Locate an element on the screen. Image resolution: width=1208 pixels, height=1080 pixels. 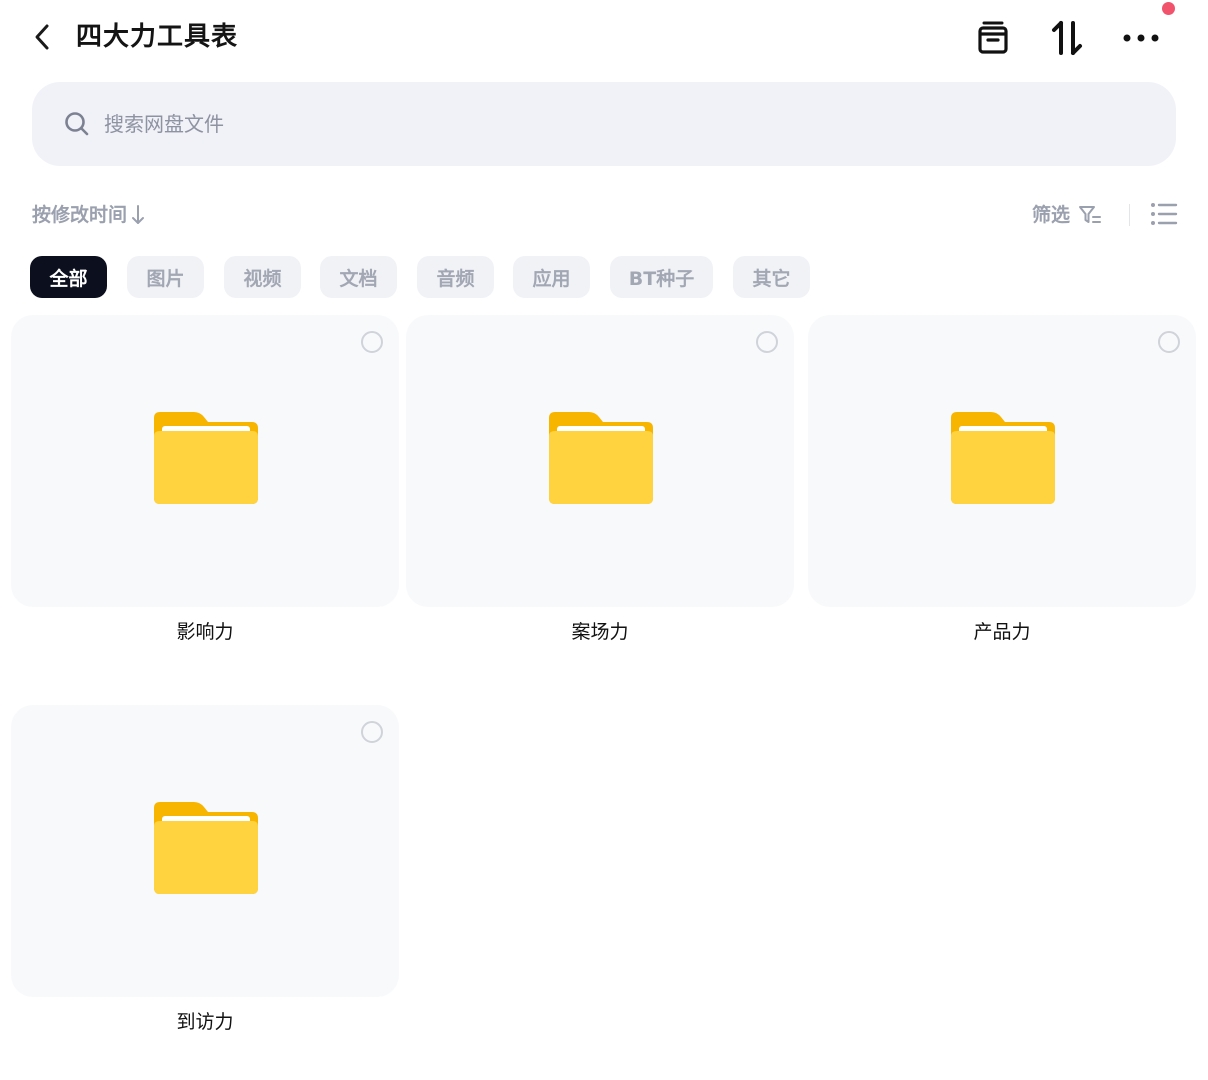
sort-label: 按修改时间 is located at coordinates (80, 215).